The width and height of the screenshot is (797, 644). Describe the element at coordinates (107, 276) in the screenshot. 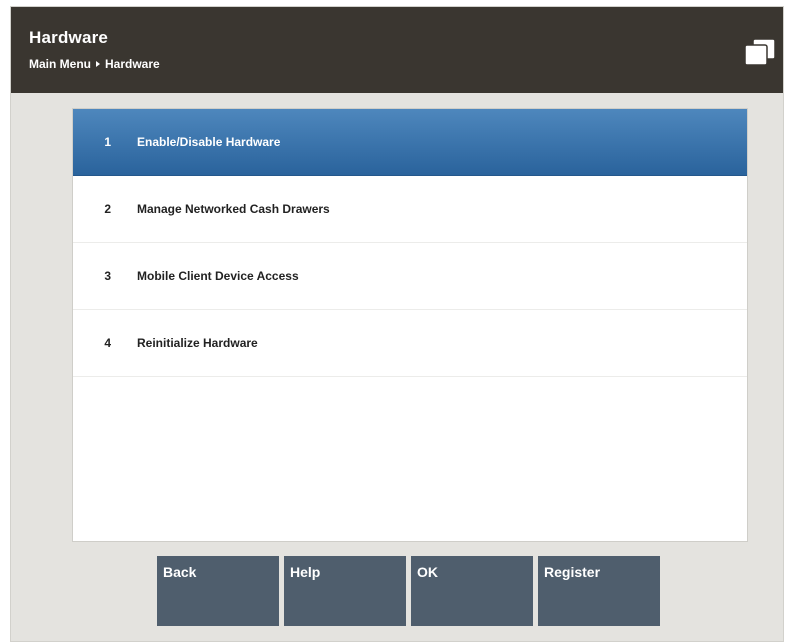

I see `menu-item-number: 3` at that location.